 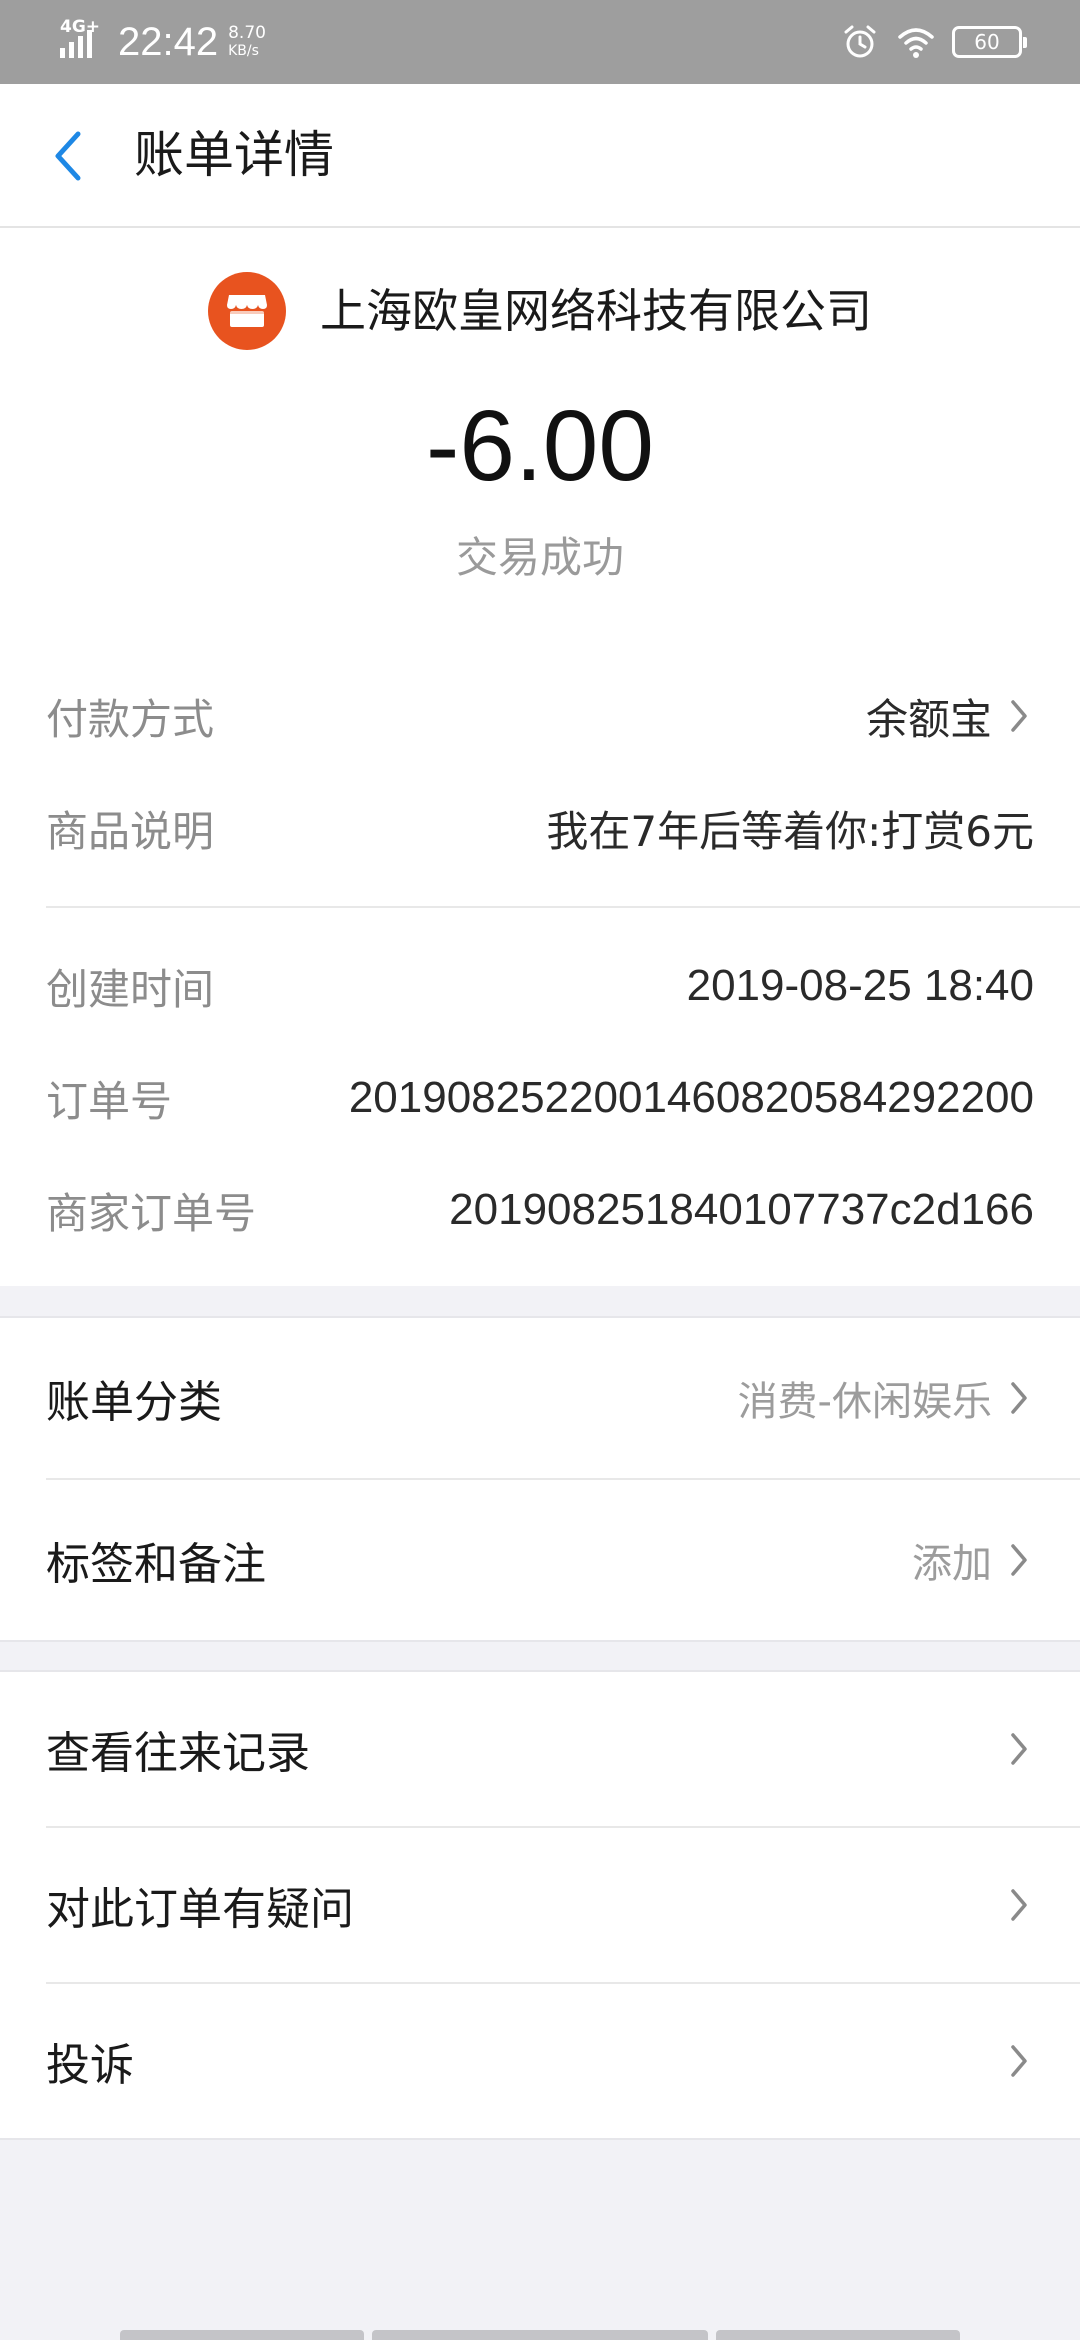 What do you see at coordinates (540, 828) in the screenshot?
I see `item-description-row: 商品说明 我在7年后等着你:打赏6元` at bounding box center [540, 828].